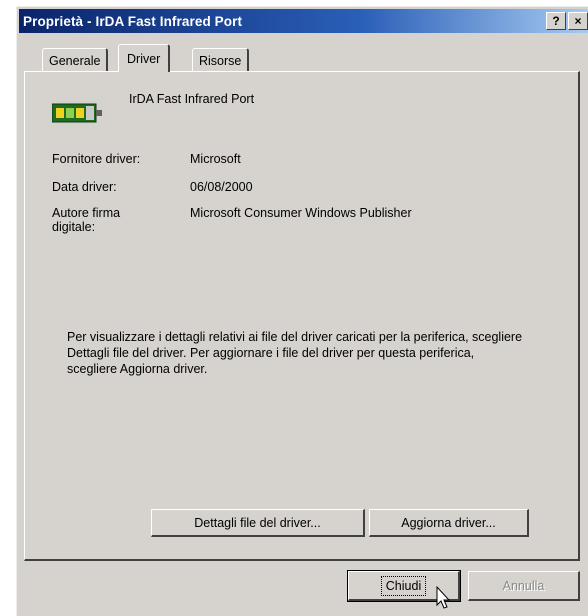 This screenshot has height=616, width=588. I want to click on device-name: IrDA Fast Infrared Port, so click(192, 99).